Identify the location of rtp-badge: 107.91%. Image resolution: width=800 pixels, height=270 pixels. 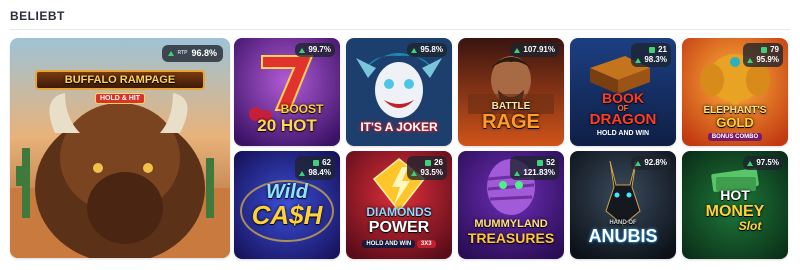
(534, 50).